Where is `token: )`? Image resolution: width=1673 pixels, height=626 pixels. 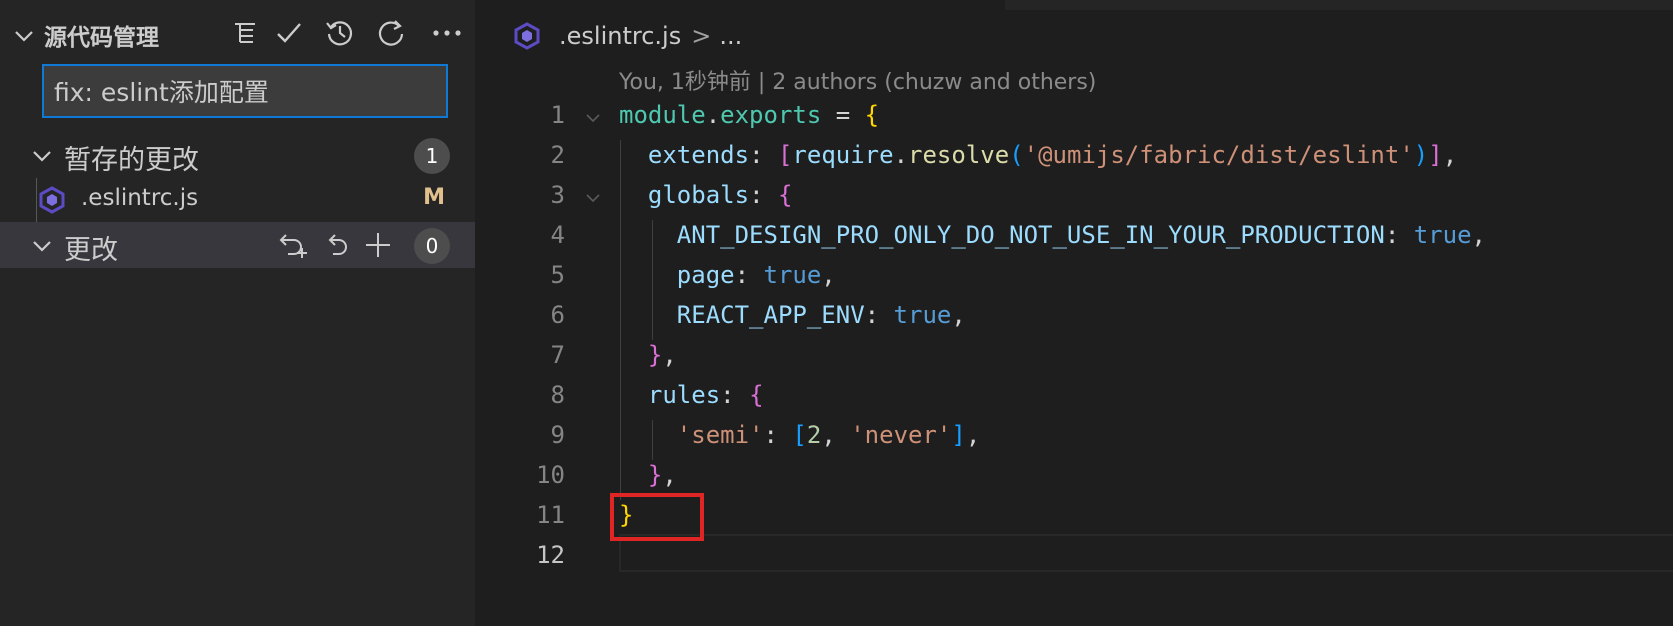
token: ) is located at coordinates (1421, 155).